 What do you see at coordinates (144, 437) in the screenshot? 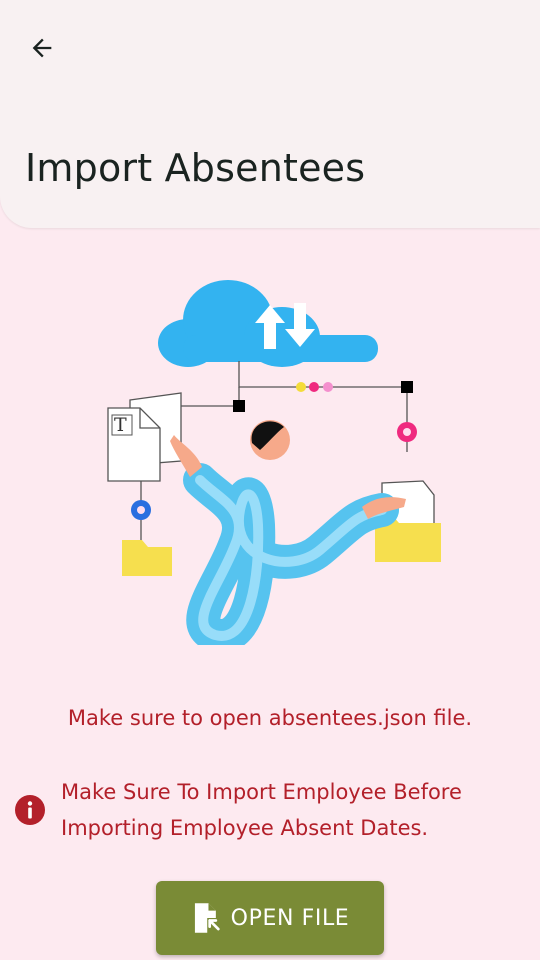
I see `text-document-icon: T` at bounding box center [144, 437].